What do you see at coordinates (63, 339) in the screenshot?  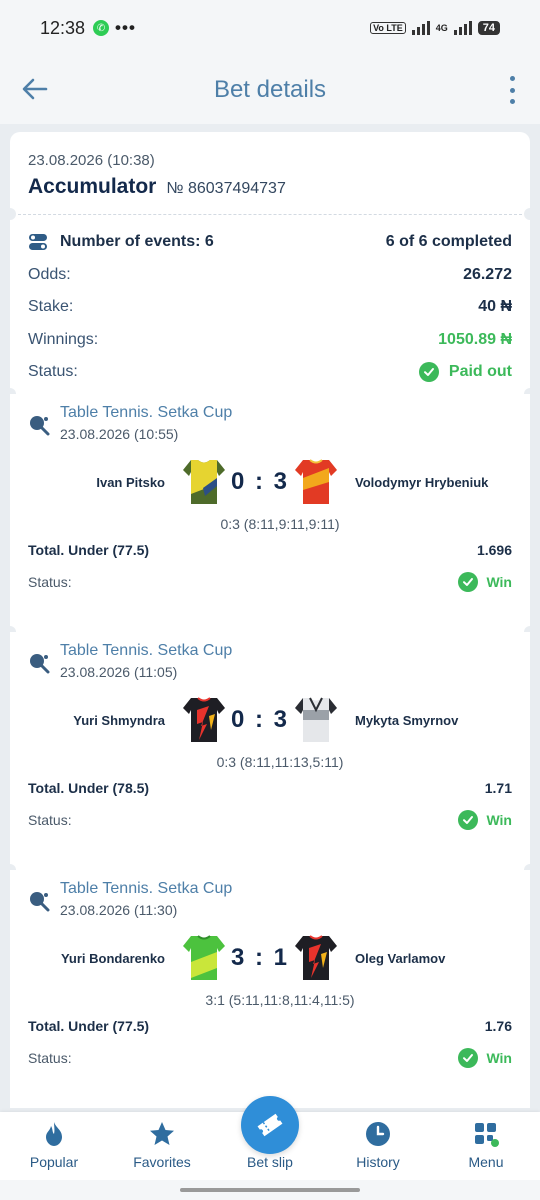 I see `winnings-label: Winnings:` at bounding box center [63, 339].